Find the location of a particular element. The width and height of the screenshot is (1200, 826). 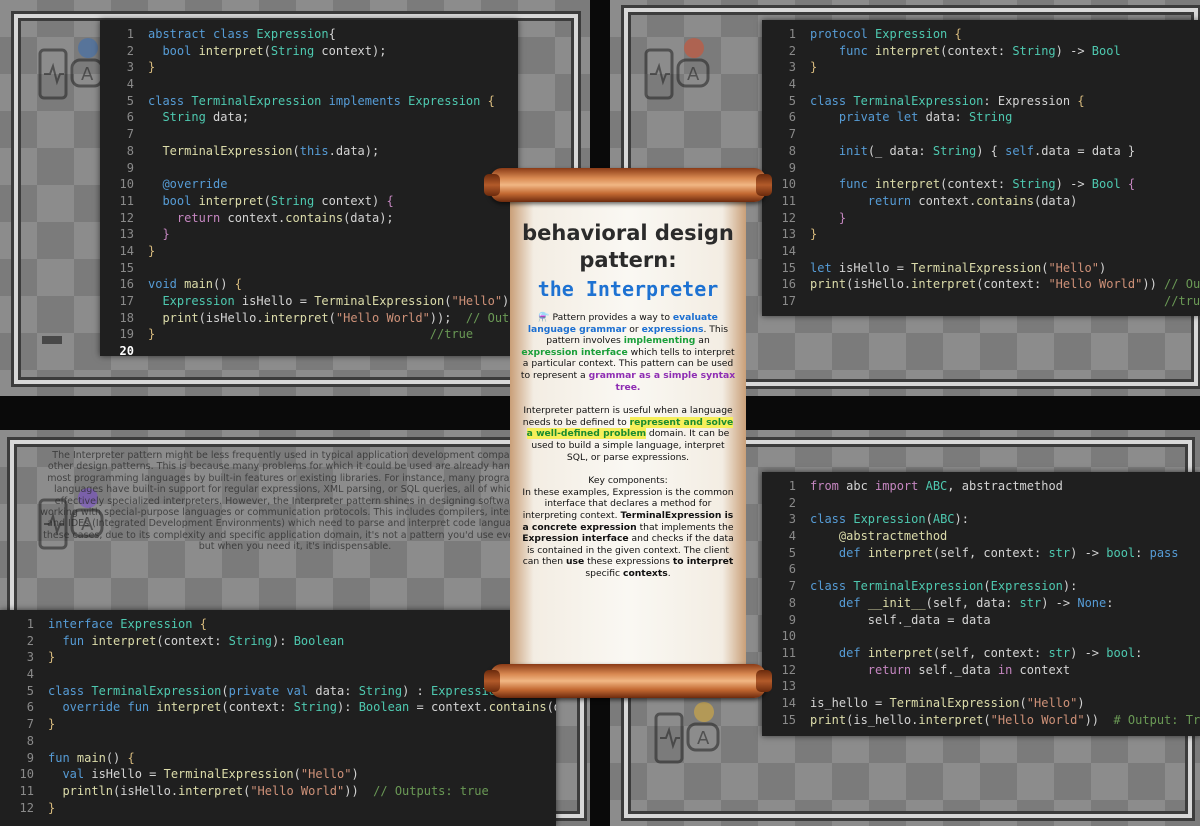

code-token: None is located at coordinates (1092, 602).